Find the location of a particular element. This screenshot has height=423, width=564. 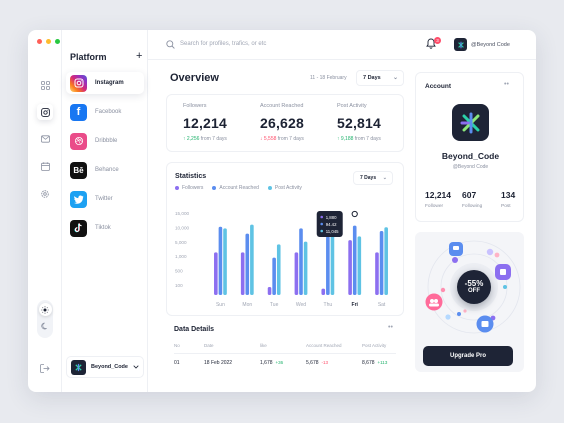

x-tick-label: Wed is located at coordinates (301, 305).